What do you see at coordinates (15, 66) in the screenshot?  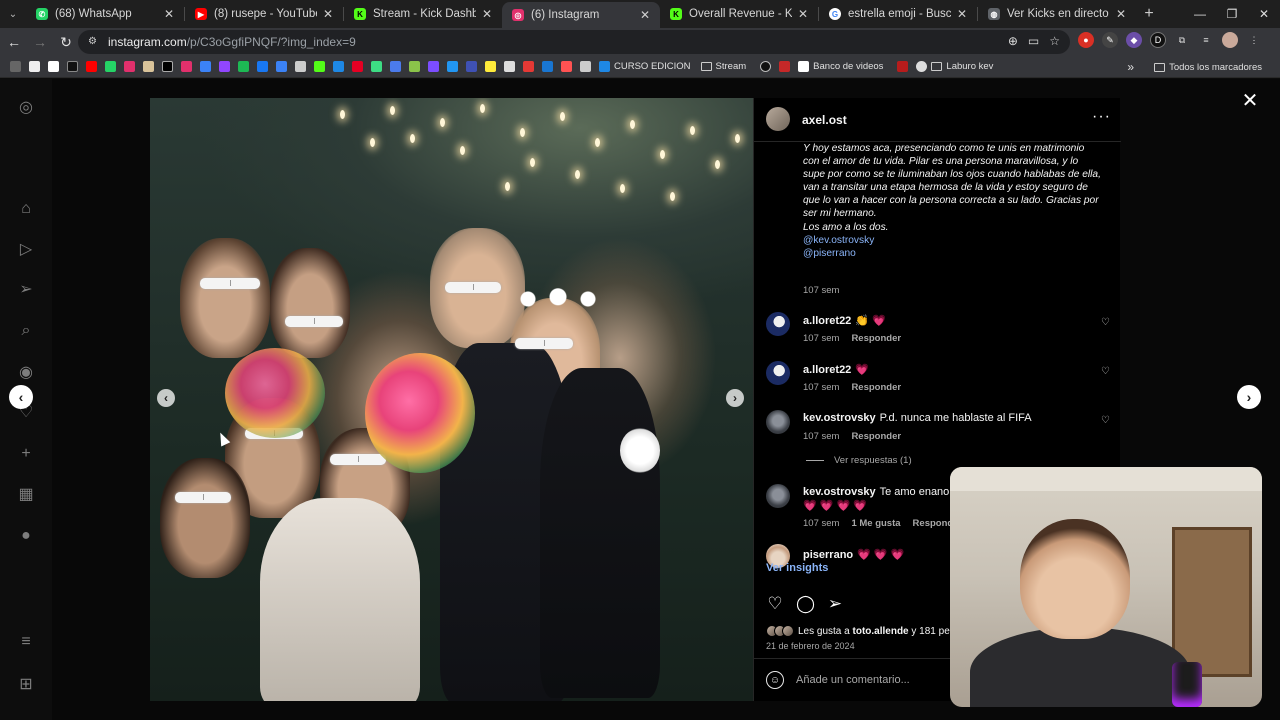 I see `apps-grid-icon` at bounding box center [15, 66].